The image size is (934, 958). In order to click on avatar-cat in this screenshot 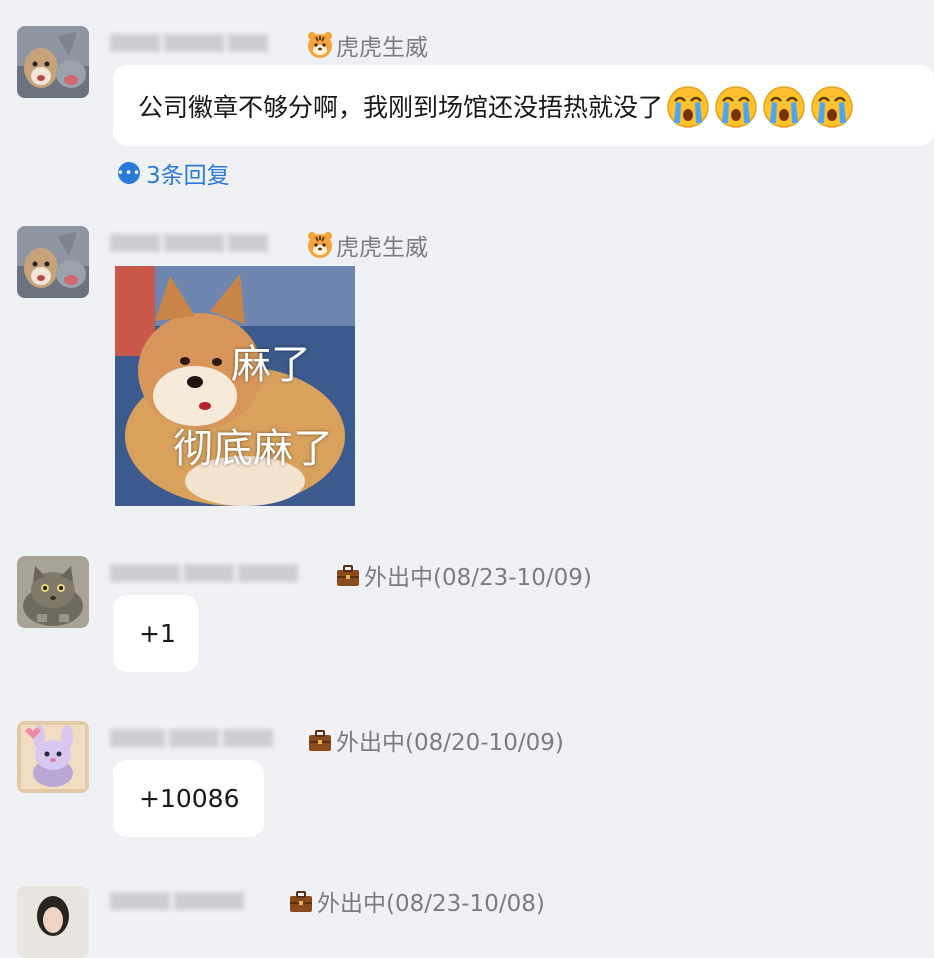, I will do `click(53, 592)`.